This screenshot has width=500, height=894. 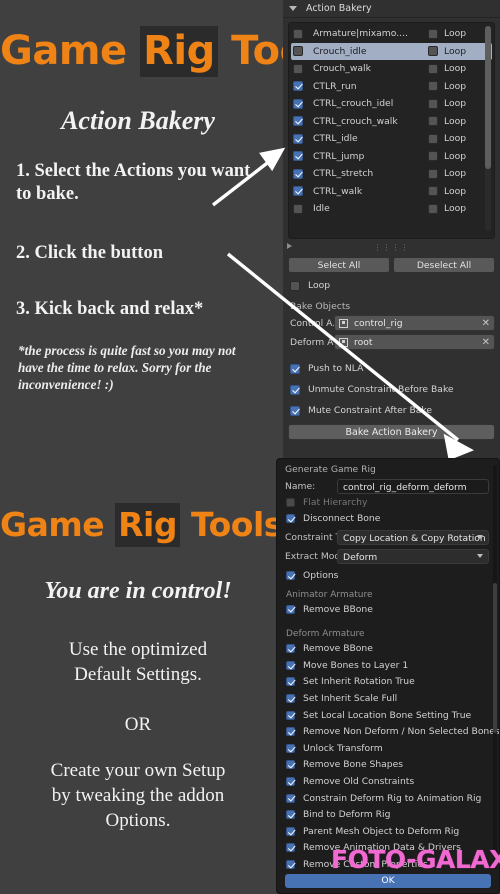 What do you see at coordinates (391, 104) in the screenshot?
I see `action-list-row: CTRL_crouch_idel Loop` at bounding box center [391, 104].